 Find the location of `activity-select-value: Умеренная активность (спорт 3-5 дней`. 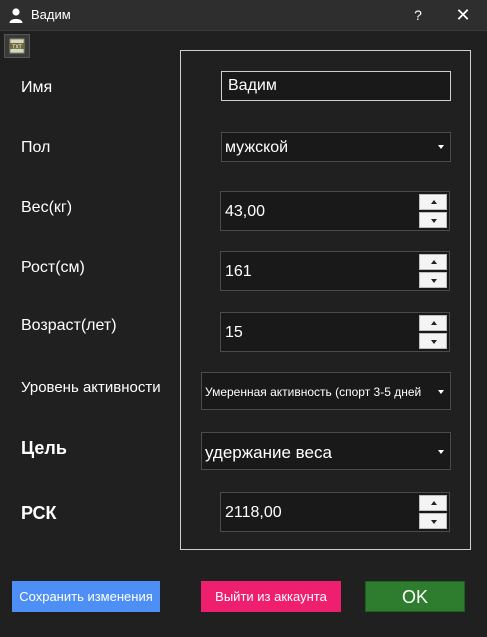

activity-select-value: Умеренная активность (спорт 3-5 дней is located at coordinates (313, 392).